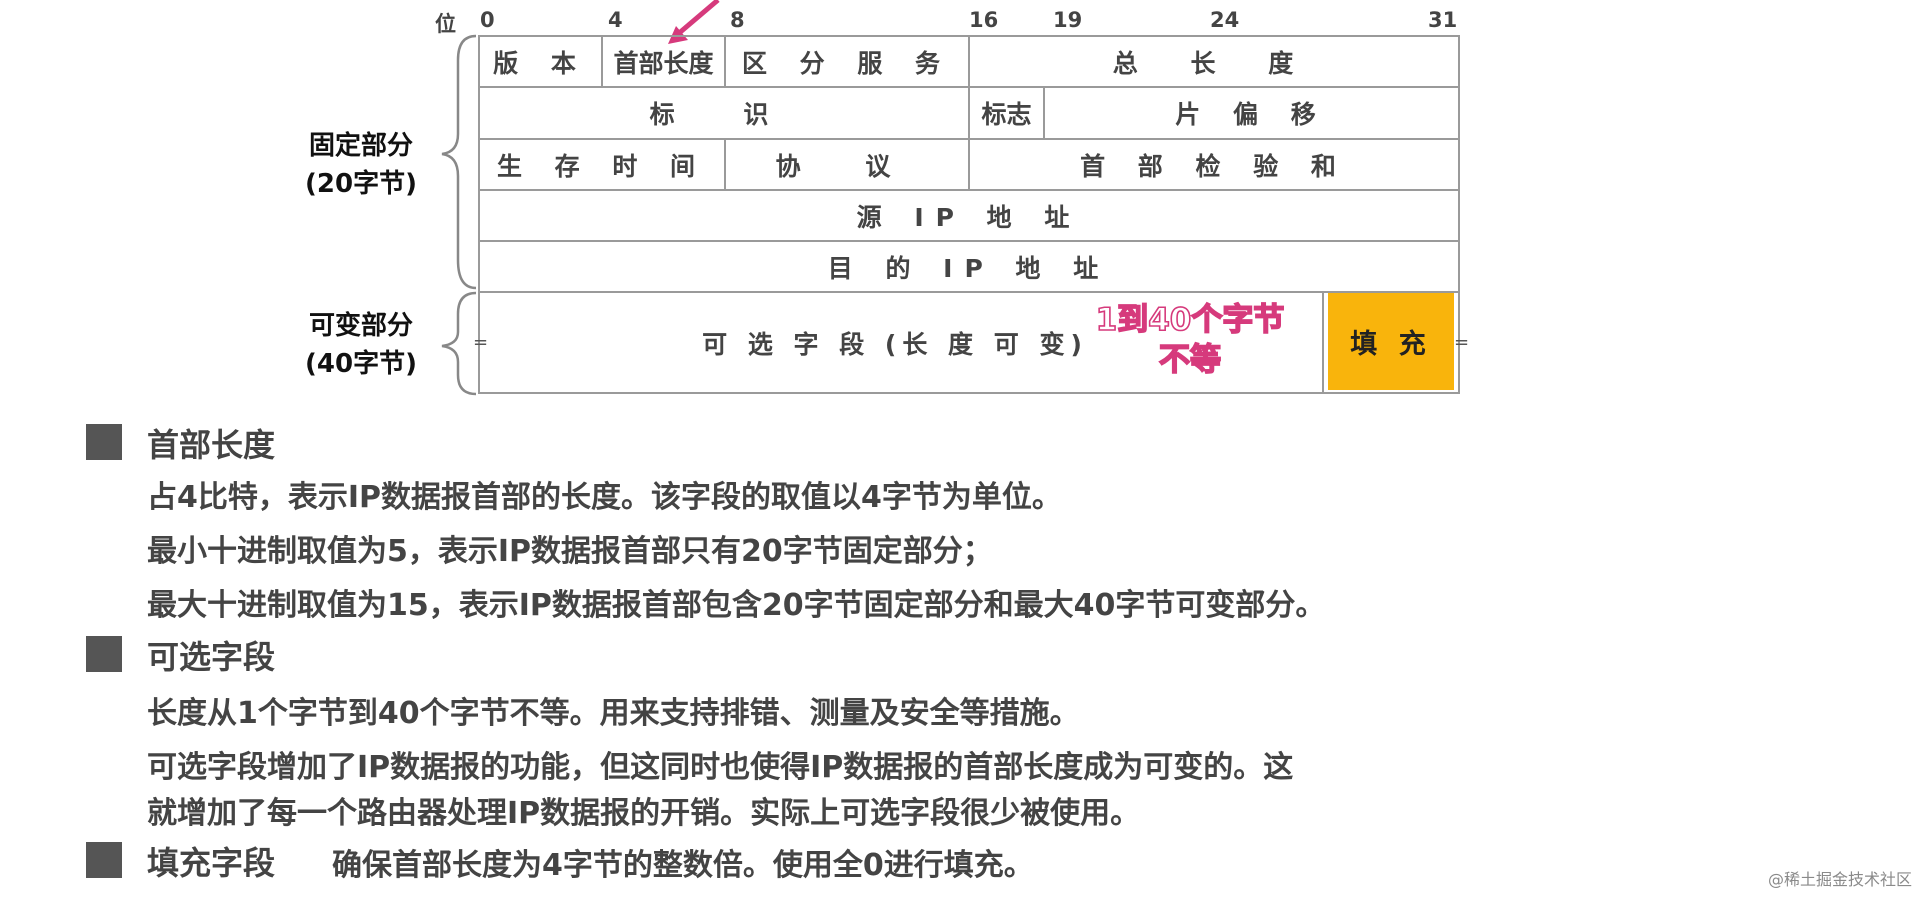  I want to click on field-source-ip: 源 IP 地 址, so click(969, 217).